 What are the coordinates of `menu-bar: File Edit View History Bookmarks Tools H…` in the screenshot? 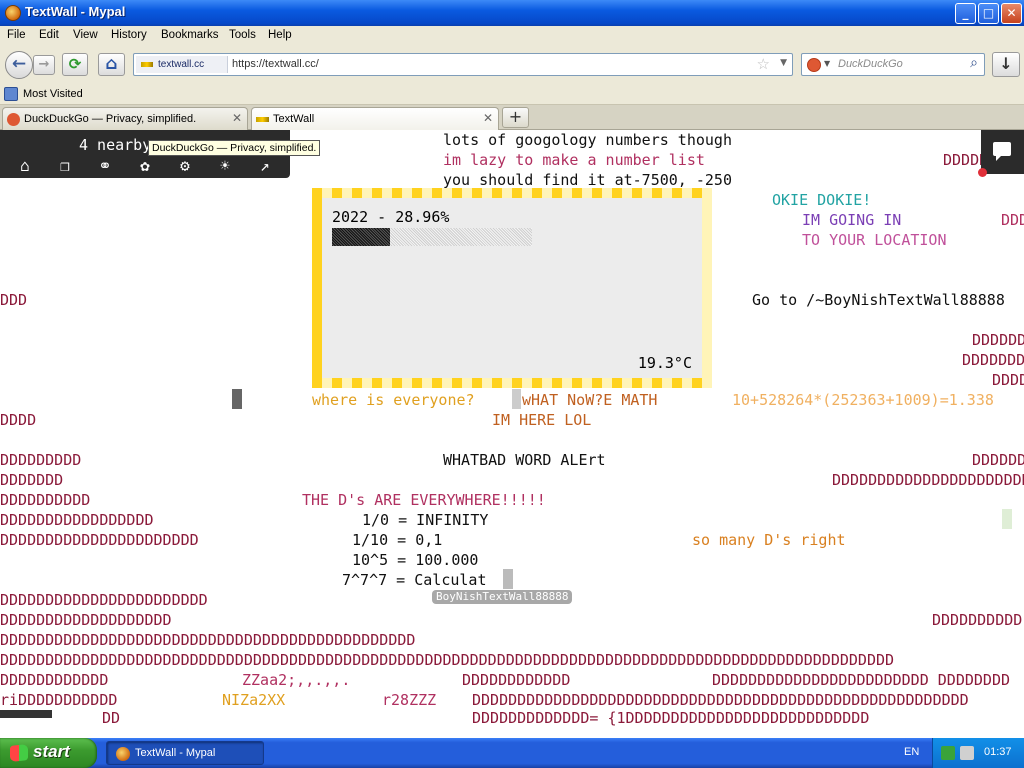 It's located at (512, 36).